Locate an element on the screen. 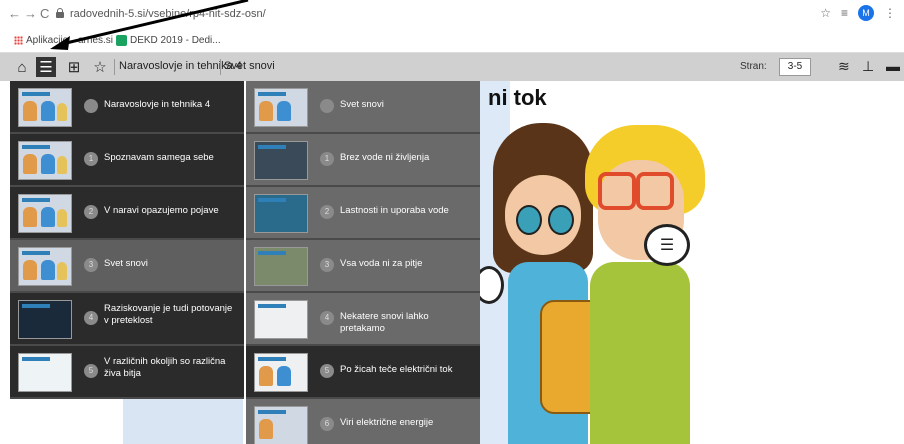  menu-item: 2 Lastnosti in uporaba vode is located at coordinates (363, 213).